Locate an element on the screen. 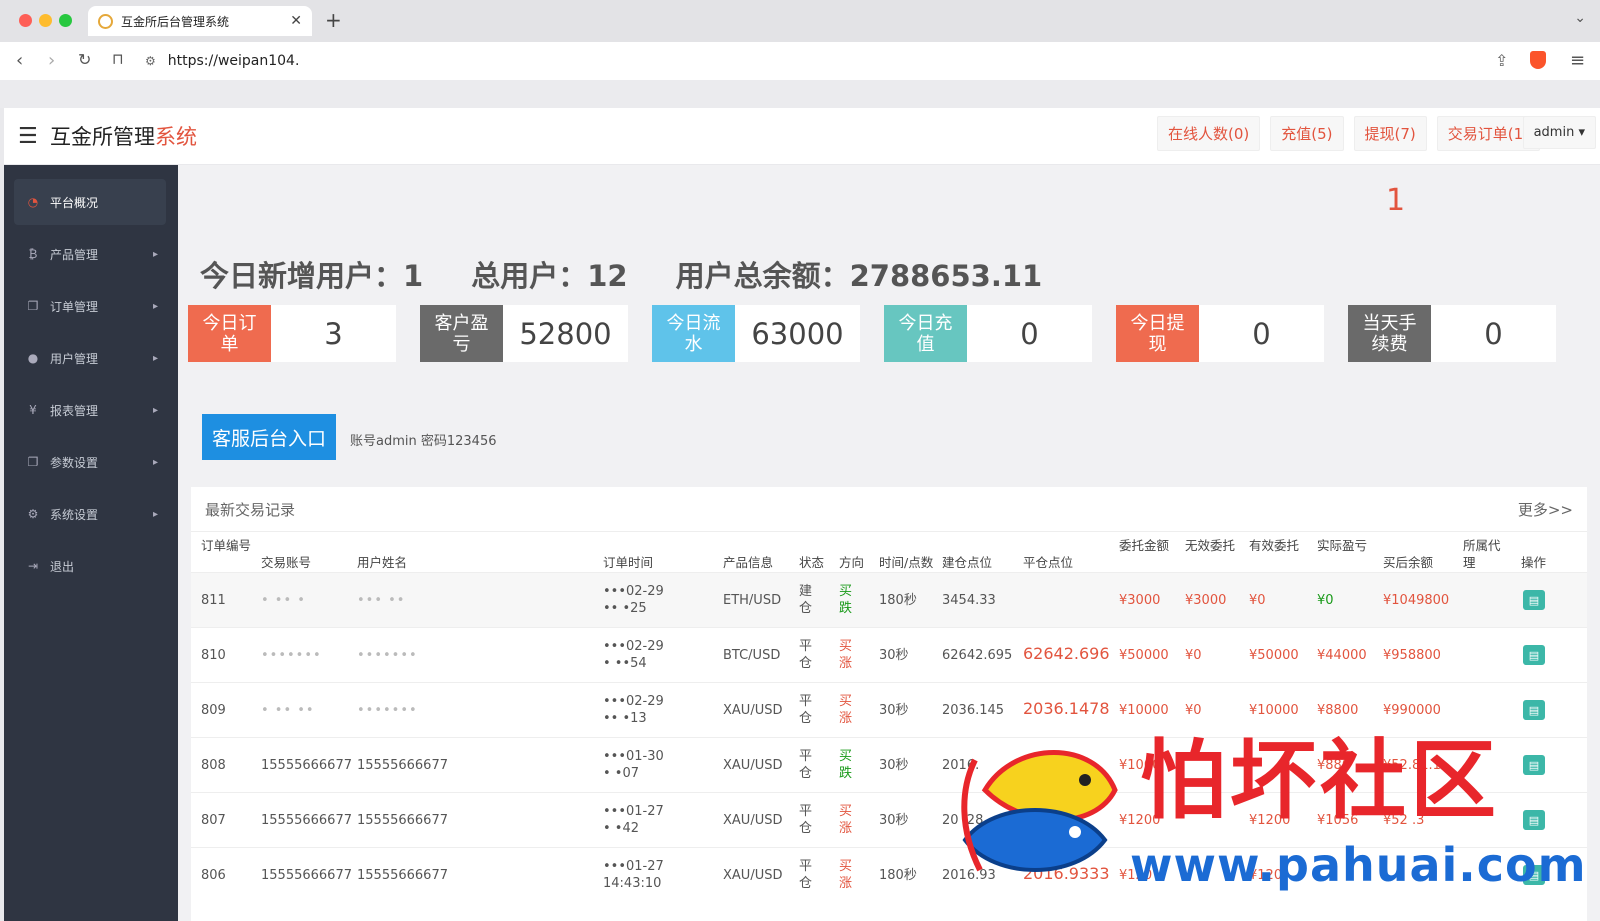 This screenshot has width=1600, height=921. close-icon: ✕ is located at coordinates (296, 21).